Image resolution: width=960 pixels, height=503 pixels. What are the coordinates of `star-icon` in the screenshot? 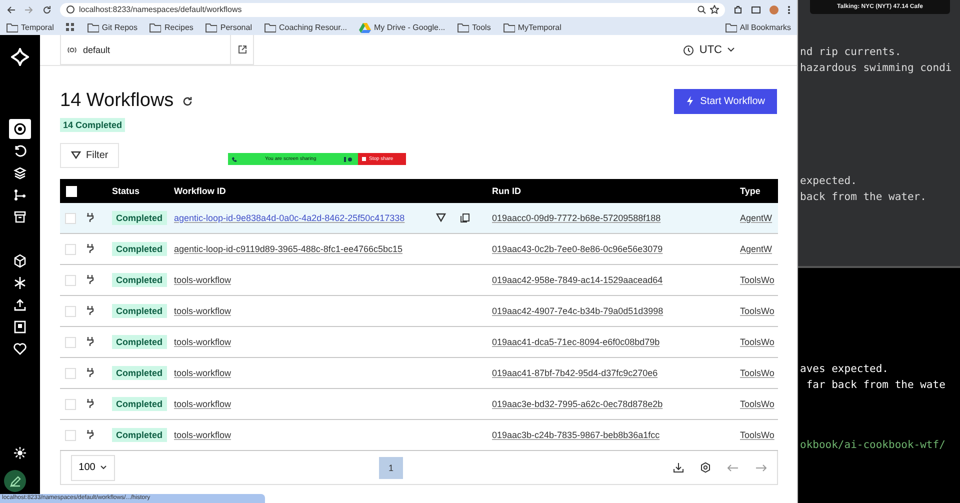 It's located at (714, 9).